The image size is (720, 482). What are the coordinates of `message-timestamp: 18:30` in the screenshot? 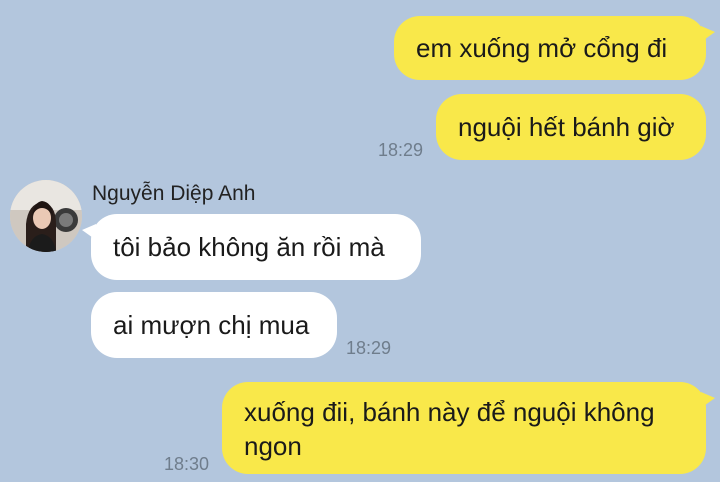 It's located at (187, 464).